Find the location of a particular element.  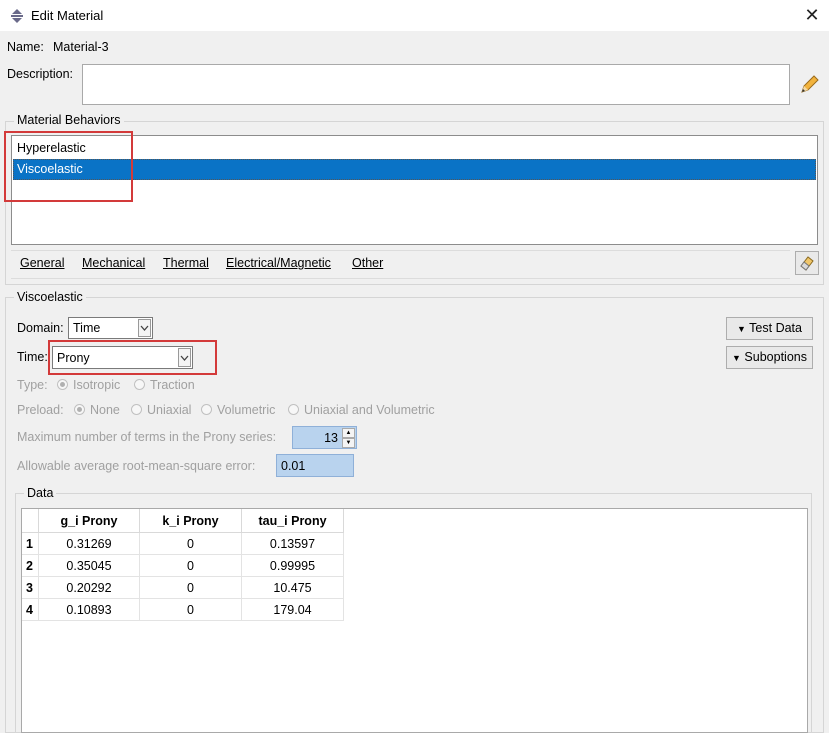

radio-preload-uniaxial is located at coordinates (136, 409).